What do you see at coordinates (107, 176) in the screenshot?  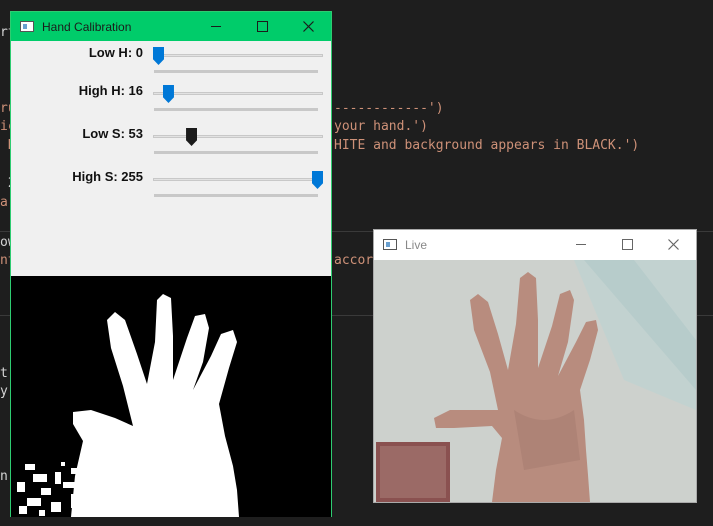 I see `slider-label: High S: 255` at bounding box center [107, 176].